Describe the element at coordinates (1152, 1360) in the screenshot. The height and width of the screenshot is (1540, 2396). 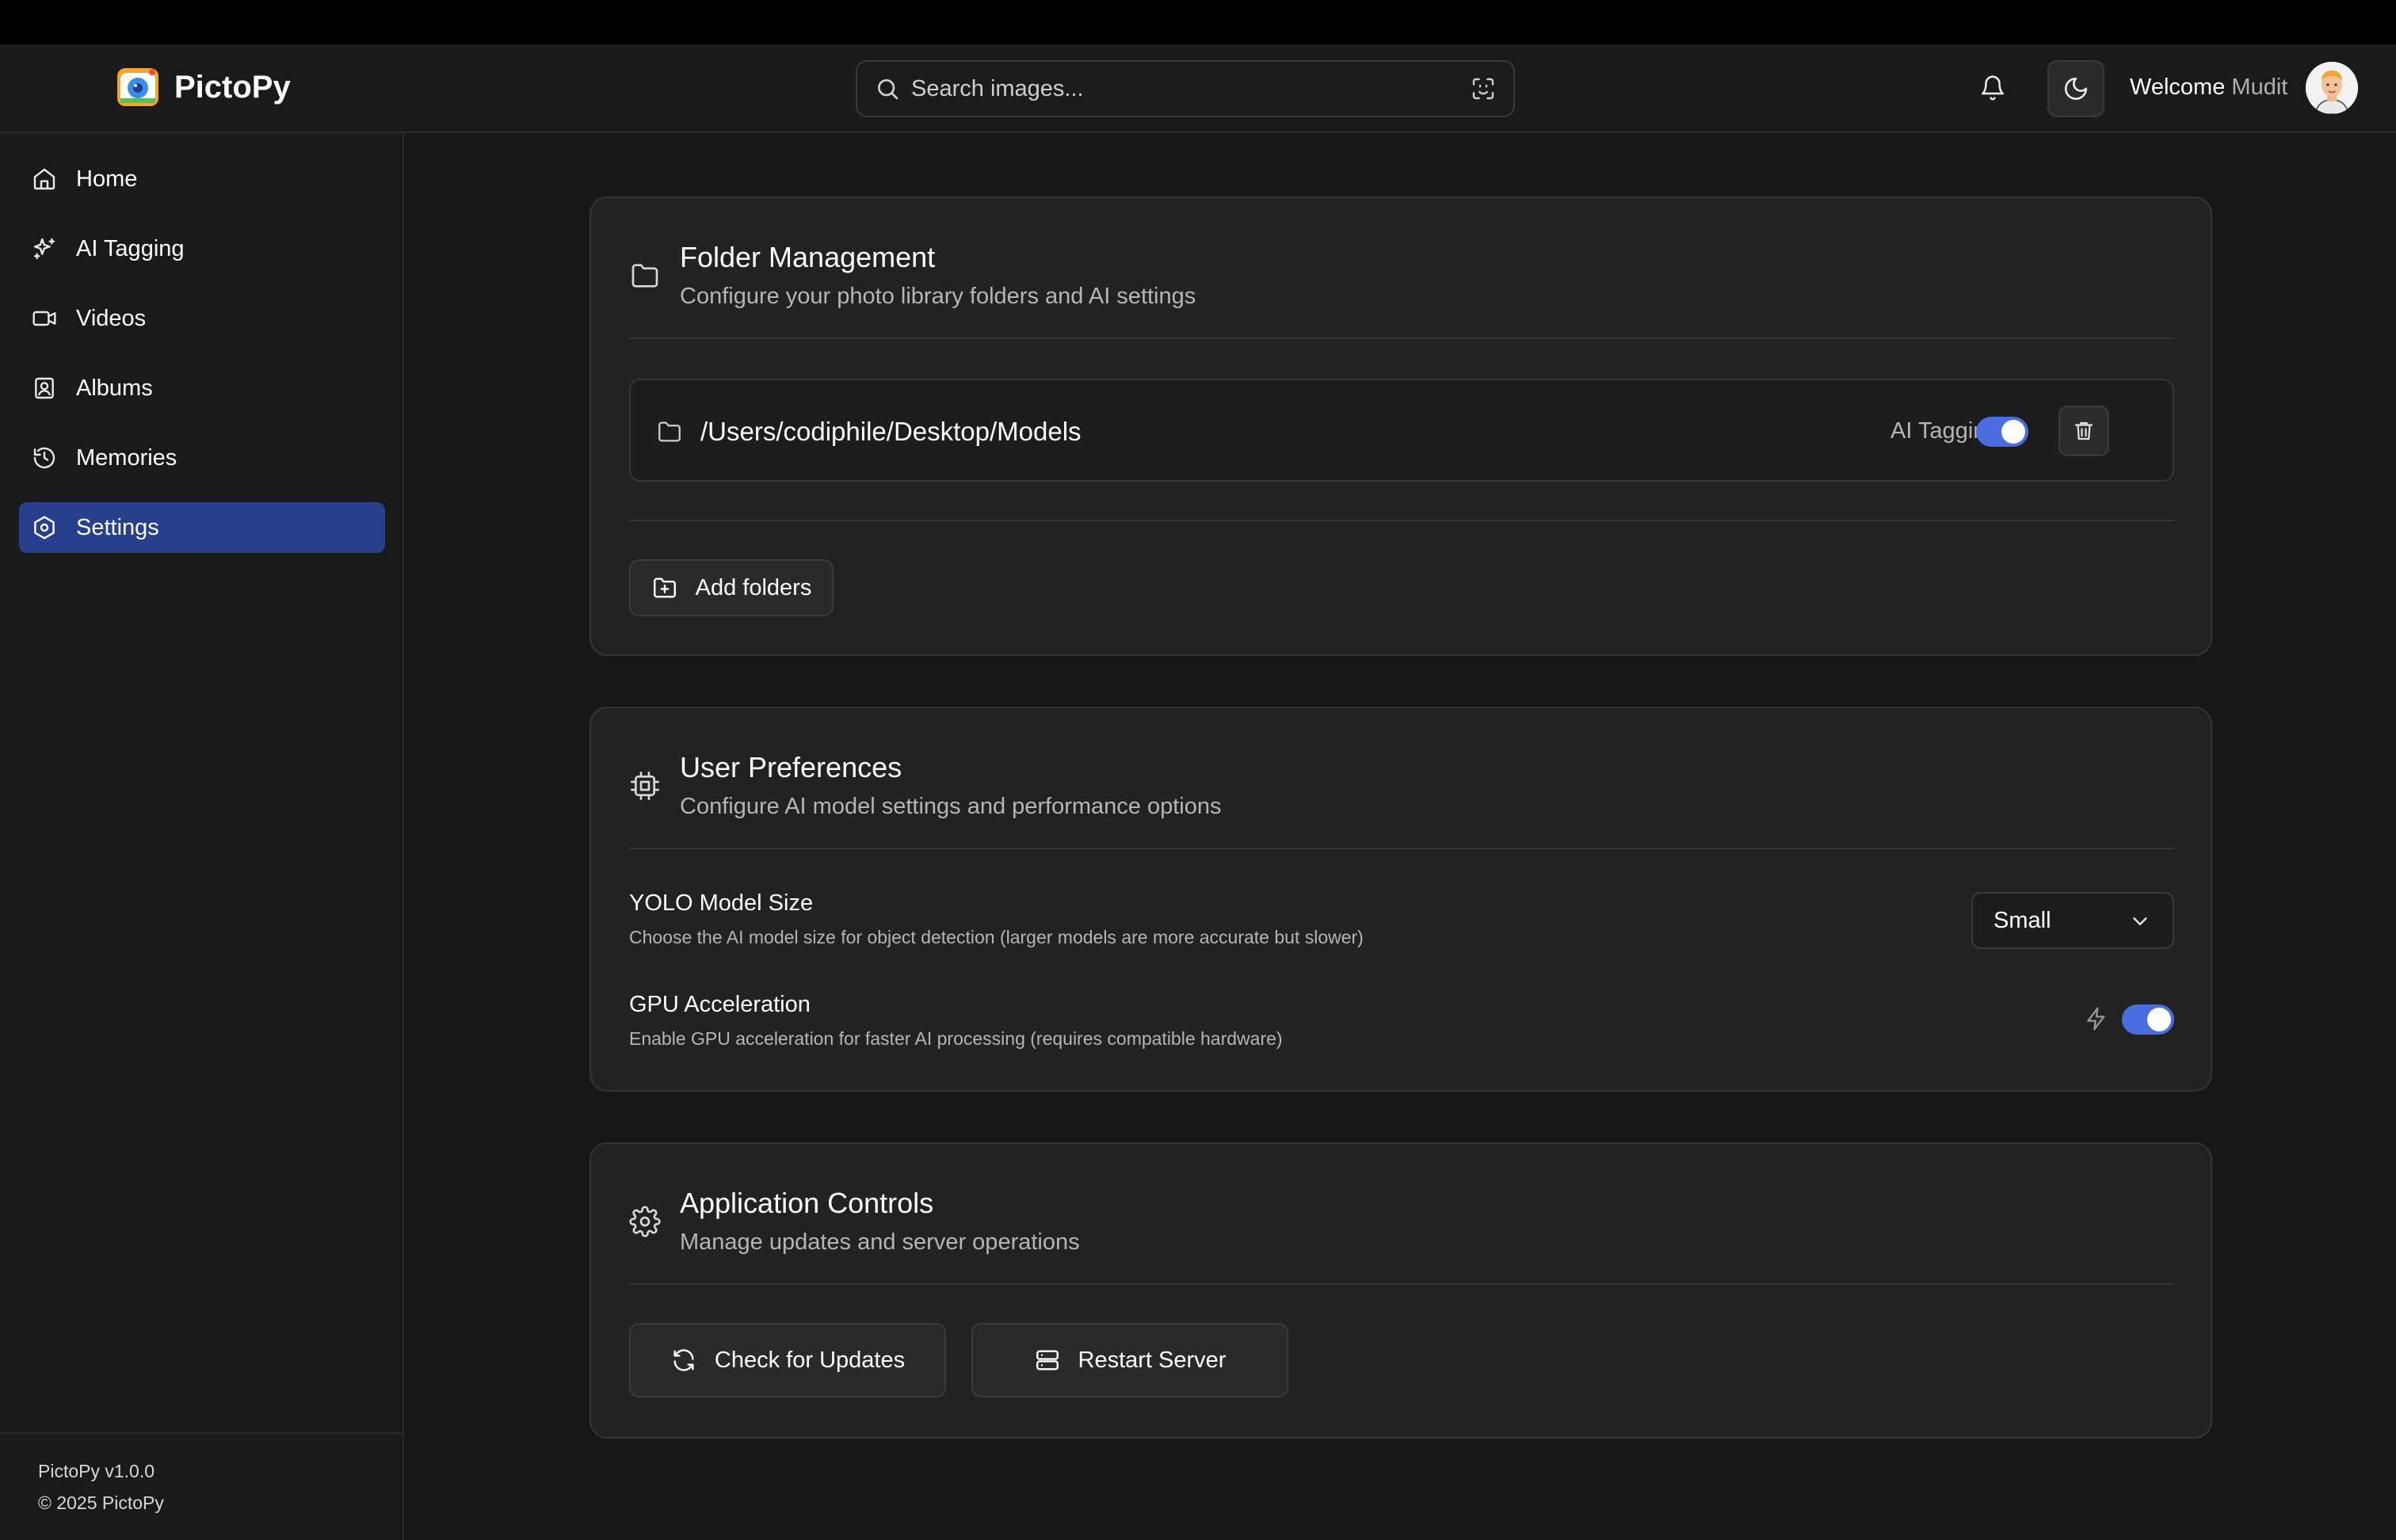
I see `restart-server-label: Restart Server` at that location.